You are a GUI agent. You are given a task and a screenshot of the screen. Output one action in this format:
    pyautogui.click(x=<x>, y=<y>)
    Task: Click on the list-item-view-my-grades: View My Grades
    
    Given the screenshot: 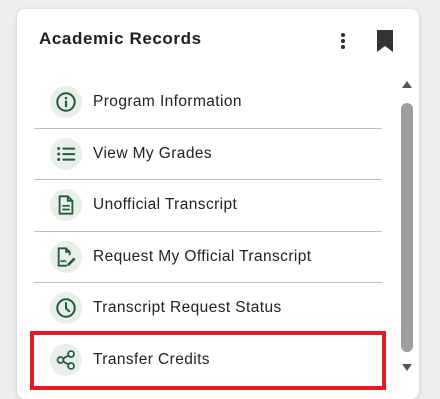 What is the action you would take?
    pyautogui.click(x=208, y=154)
    